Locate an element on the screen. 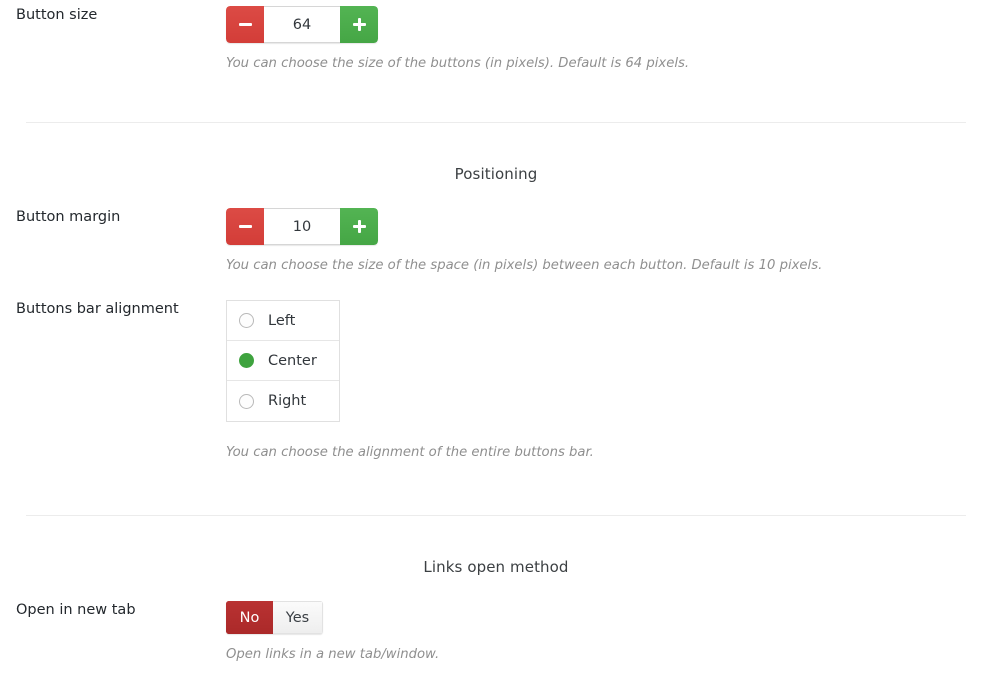 This screenshot has width=992, height=673. section-title-links-open-method: Links open method is located at coordinates (496, 567).